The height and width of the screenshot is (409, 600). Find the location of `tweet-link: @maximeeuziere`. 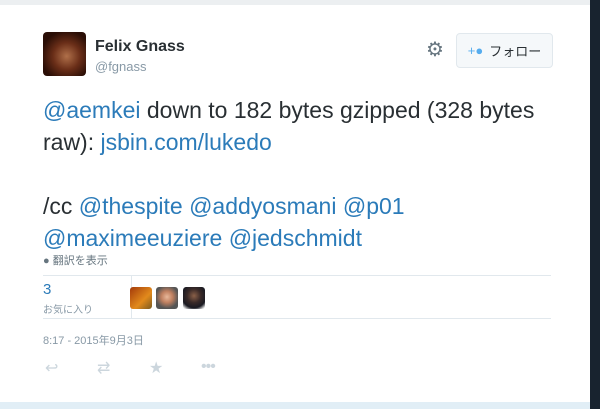

tweet-link: @maximeeuziere is located at coordinates (132, 238).